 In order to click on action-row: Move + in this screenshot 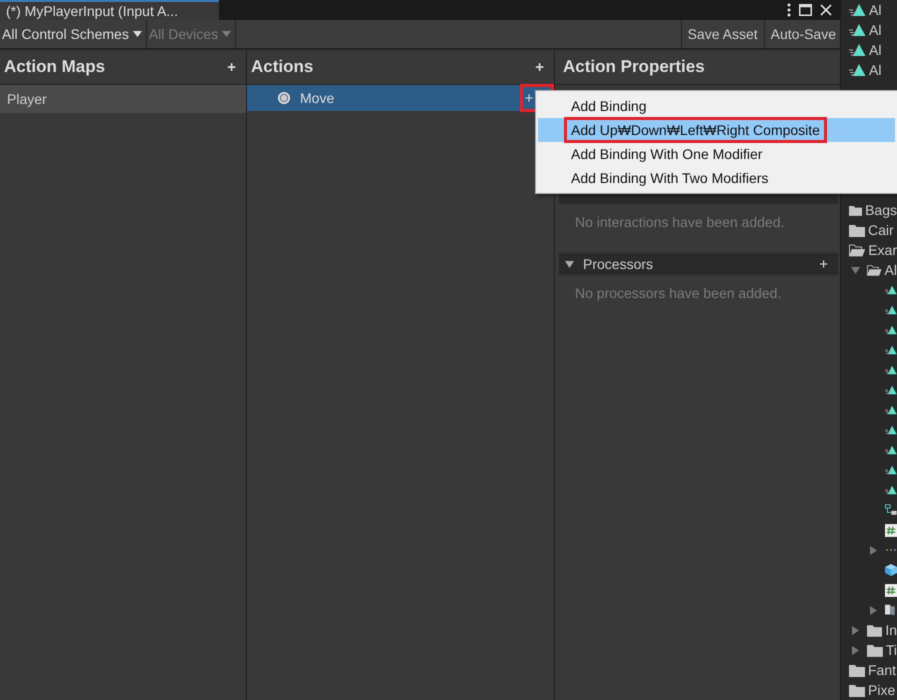, I will do `click(400, 98)`.